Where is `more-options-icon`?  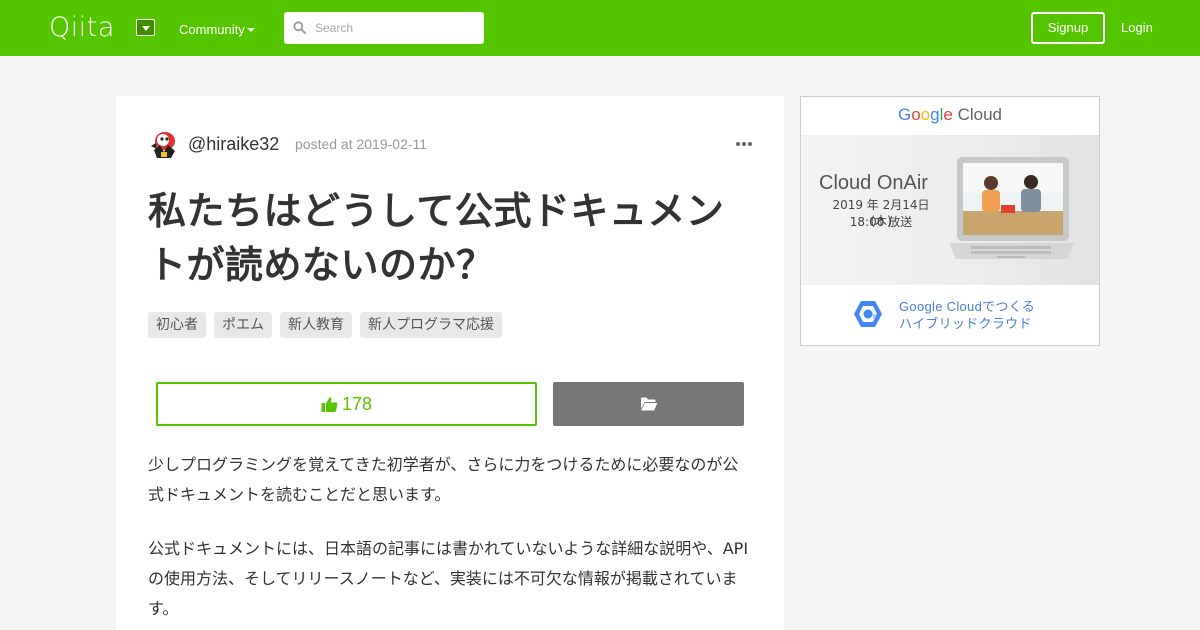 more-options-icon is located at coordinates (744, 144).